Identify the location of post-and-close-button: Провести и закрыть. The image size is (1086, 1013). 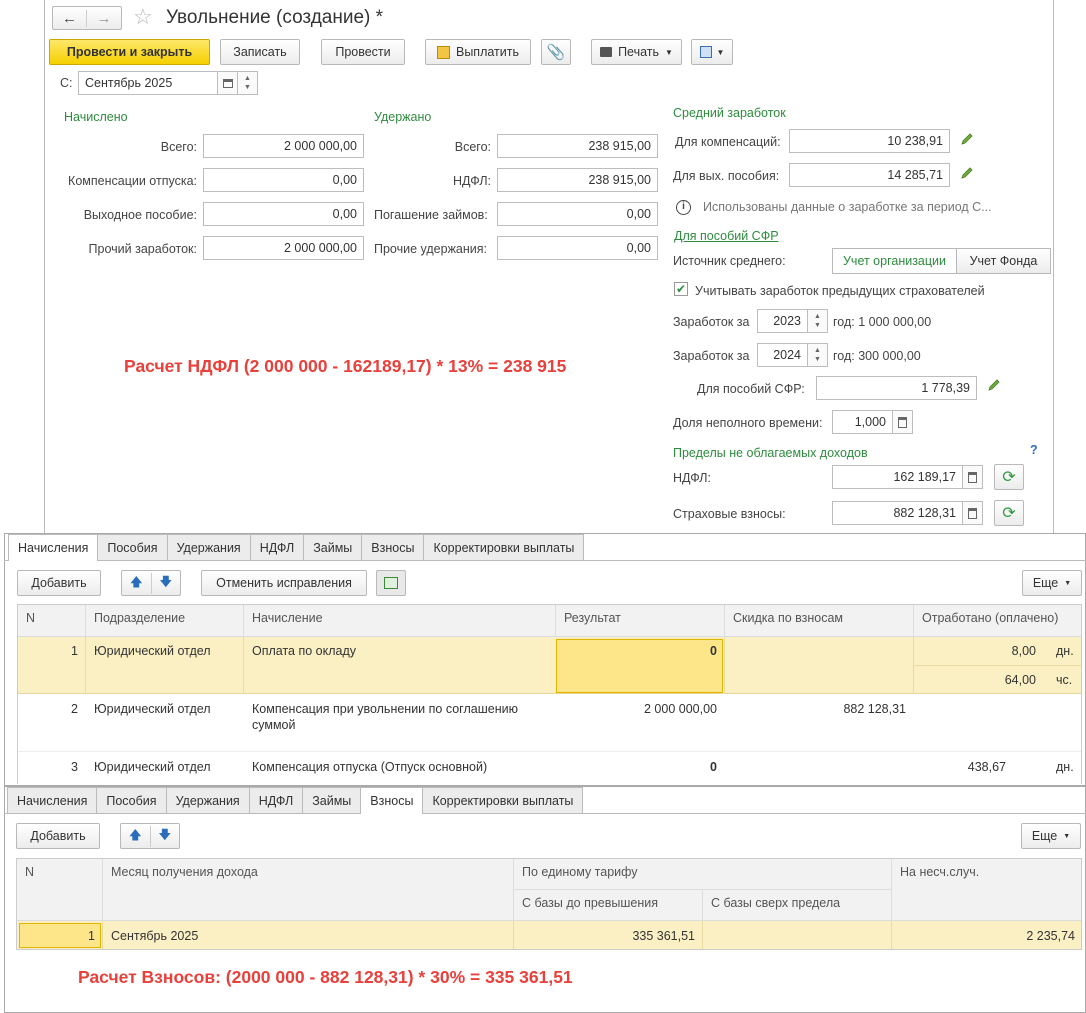
(129, 52).